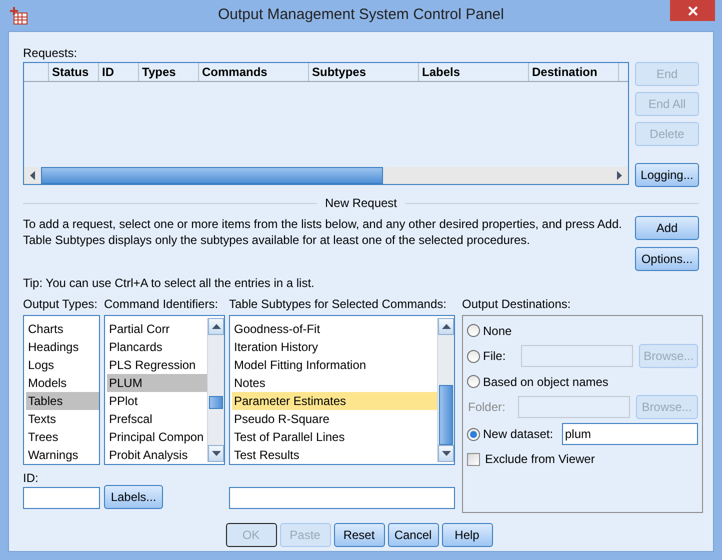 Image resolution: width=722 pixels, height=560 pixels. What do you see at coordinates (338, 304) in the screenshot?
I see `list-label: Table Subtypes for Selected Commands:` at bounding box center [338, 304].